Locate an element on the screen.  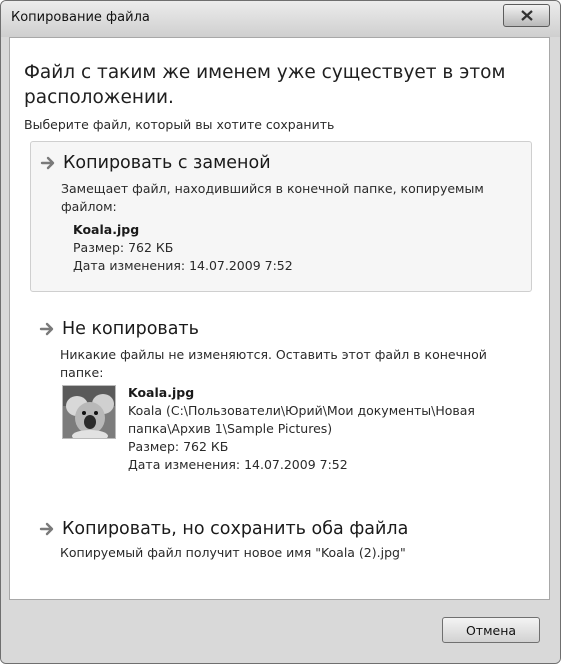
close-icon is located at coordinates (526, 15).